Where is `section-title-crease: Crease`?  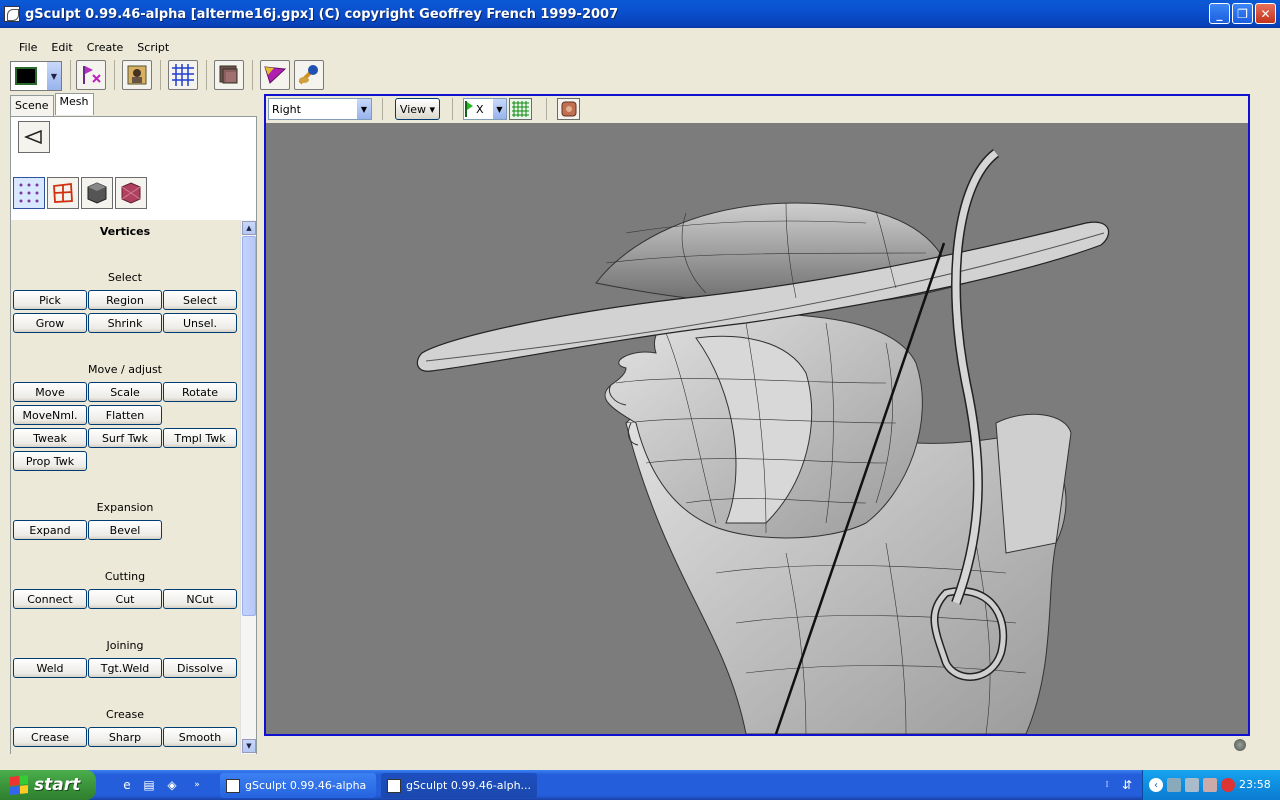
section-title-crease: Crease is located at coordinates (125, 714).